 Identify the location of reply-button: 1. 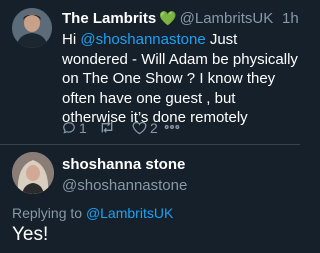
(74, 128).